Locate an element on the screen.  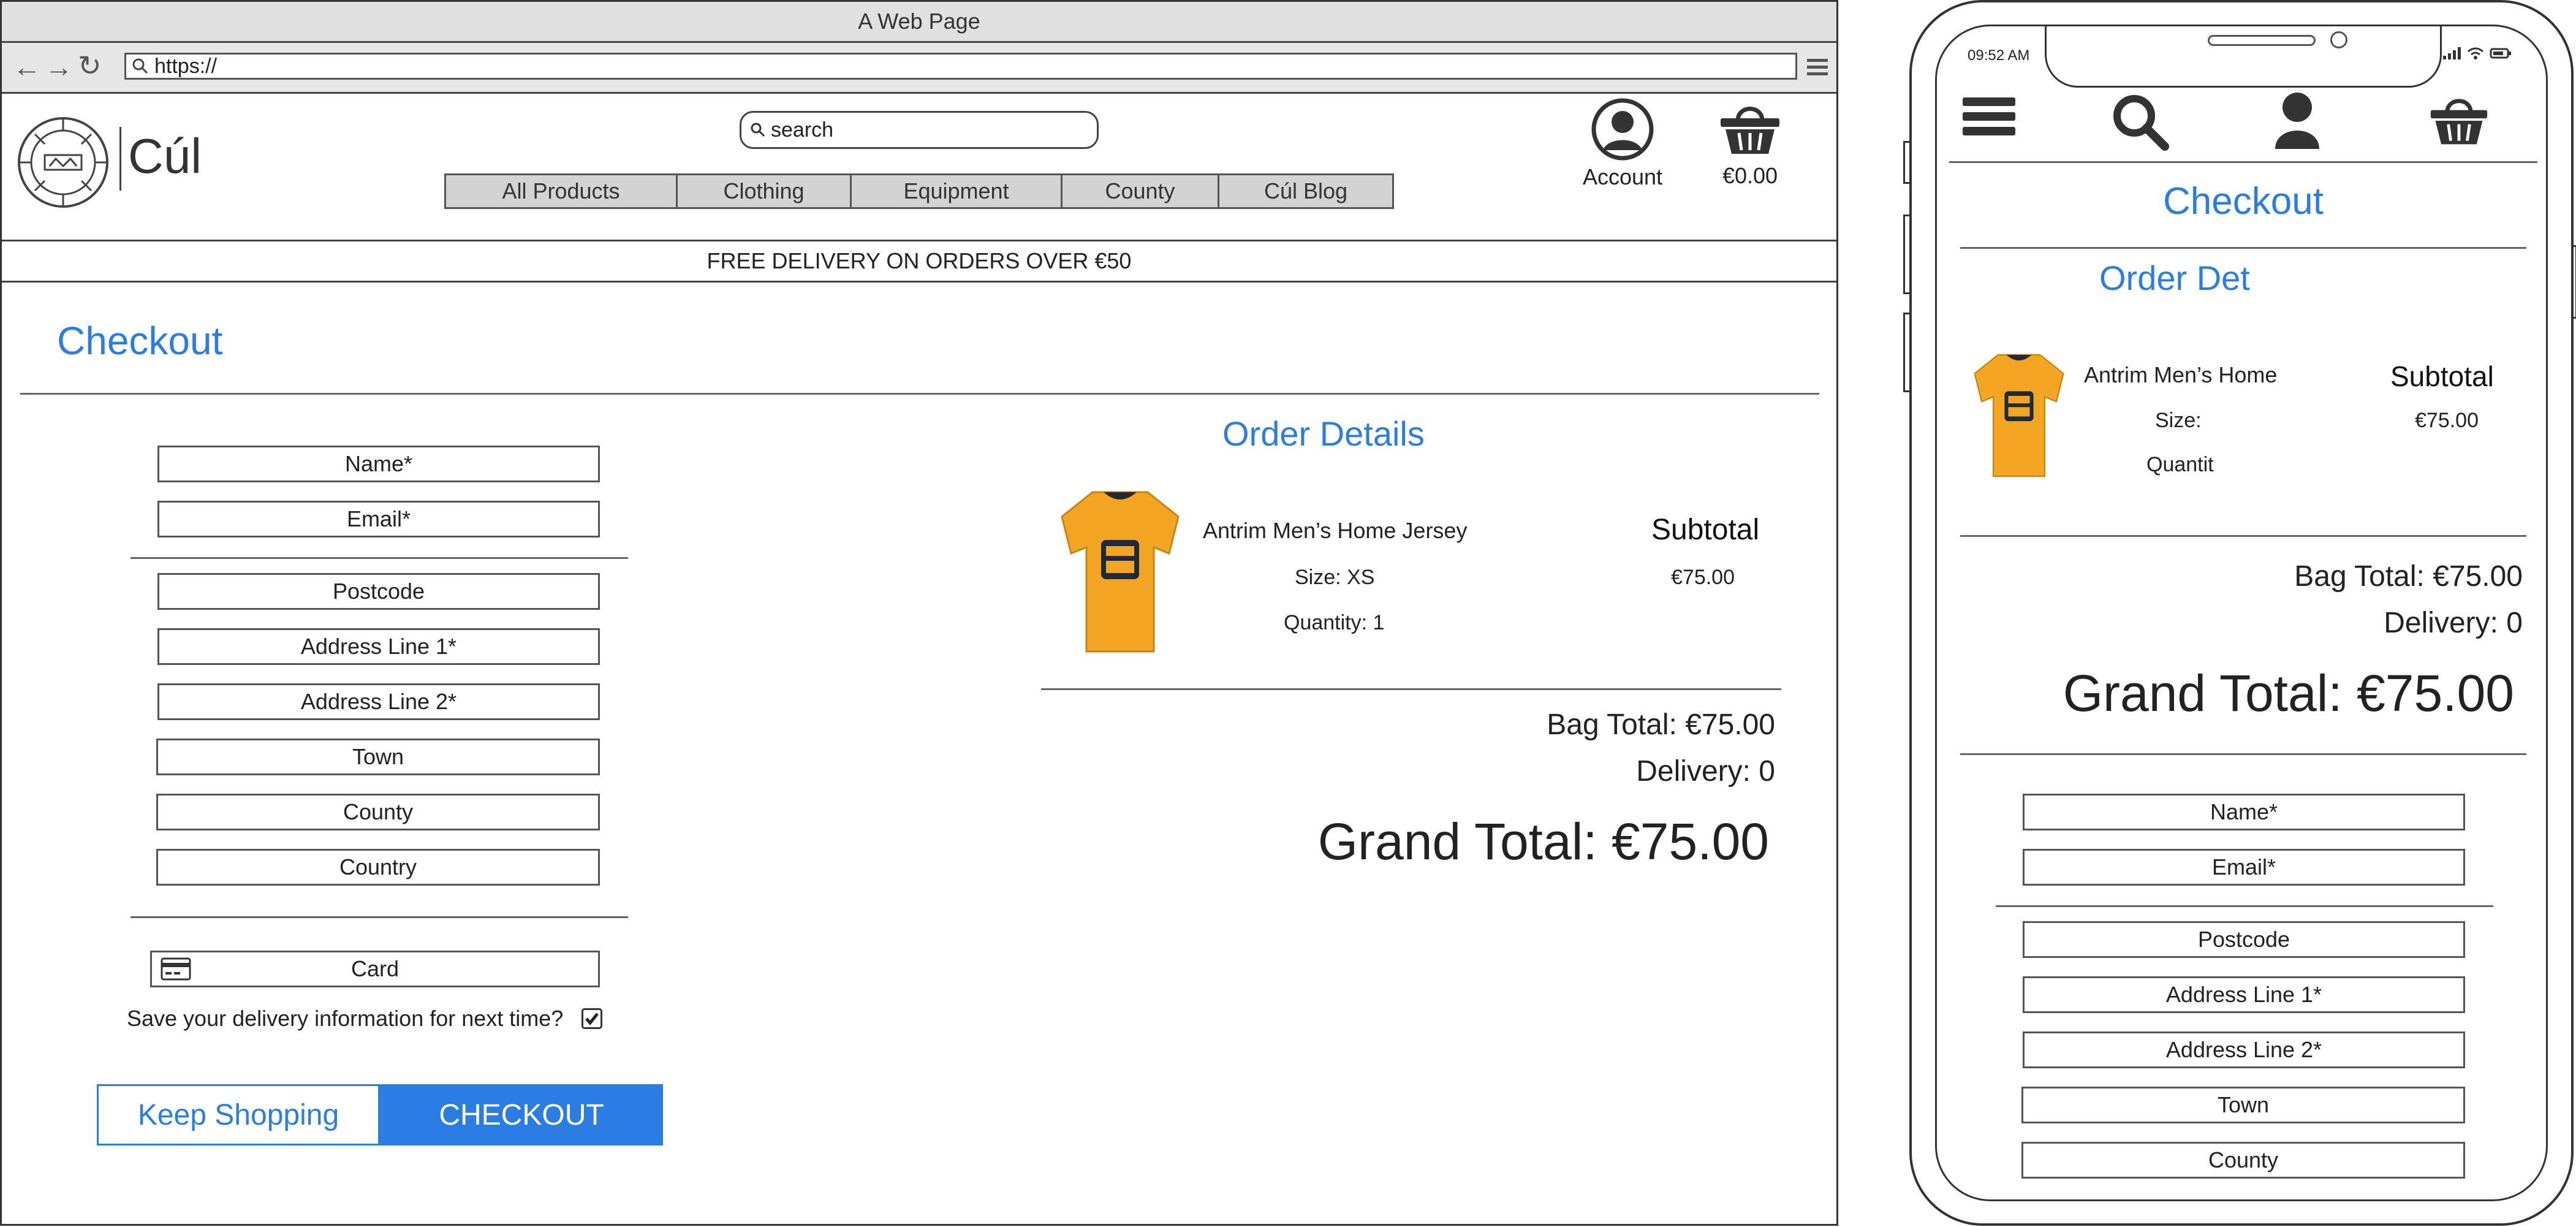
banner-text: FREE DELIVERY ON ORDERS OVER €50 is located at coordinates (919, 260).